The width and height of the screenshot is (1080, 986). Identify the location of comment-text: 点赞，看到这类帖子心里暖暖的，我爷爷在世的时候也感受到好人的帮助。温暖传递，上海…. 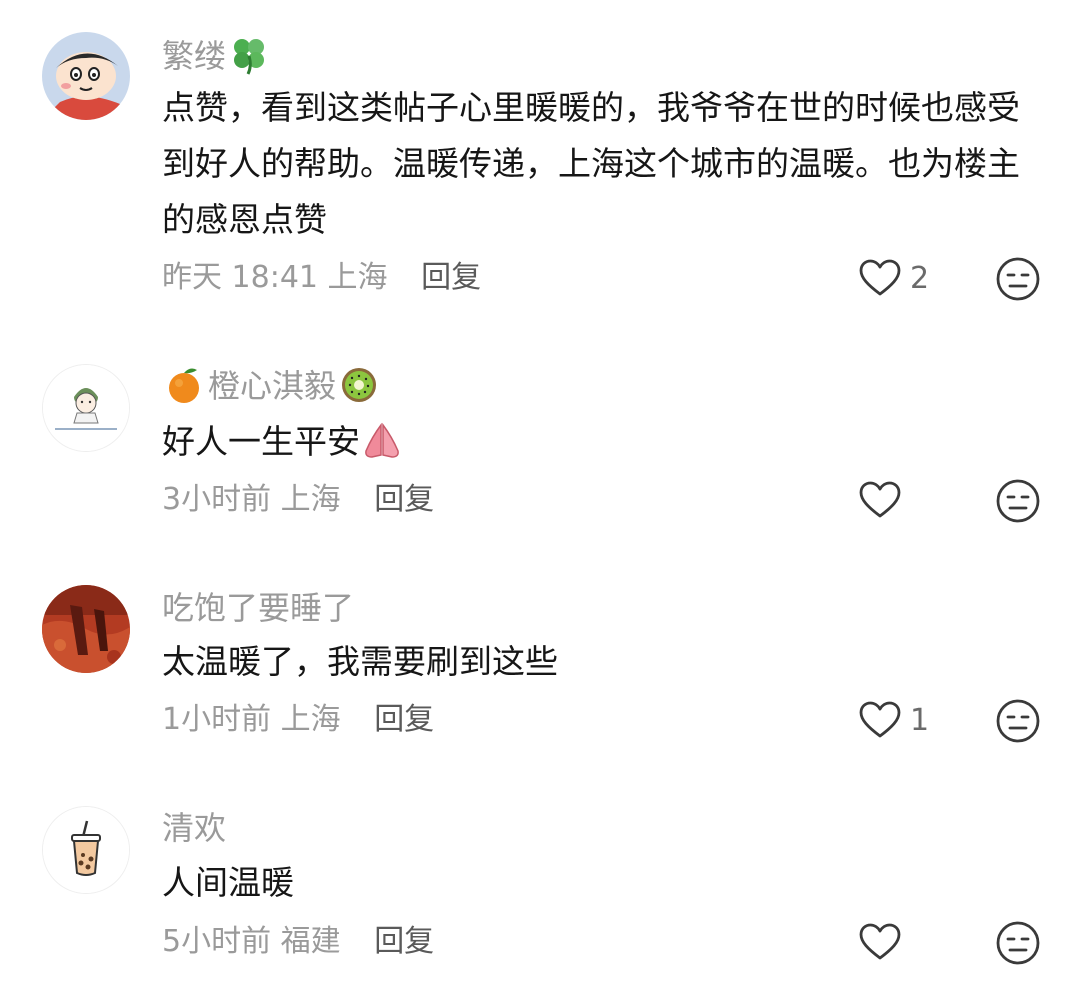
(591, 163).